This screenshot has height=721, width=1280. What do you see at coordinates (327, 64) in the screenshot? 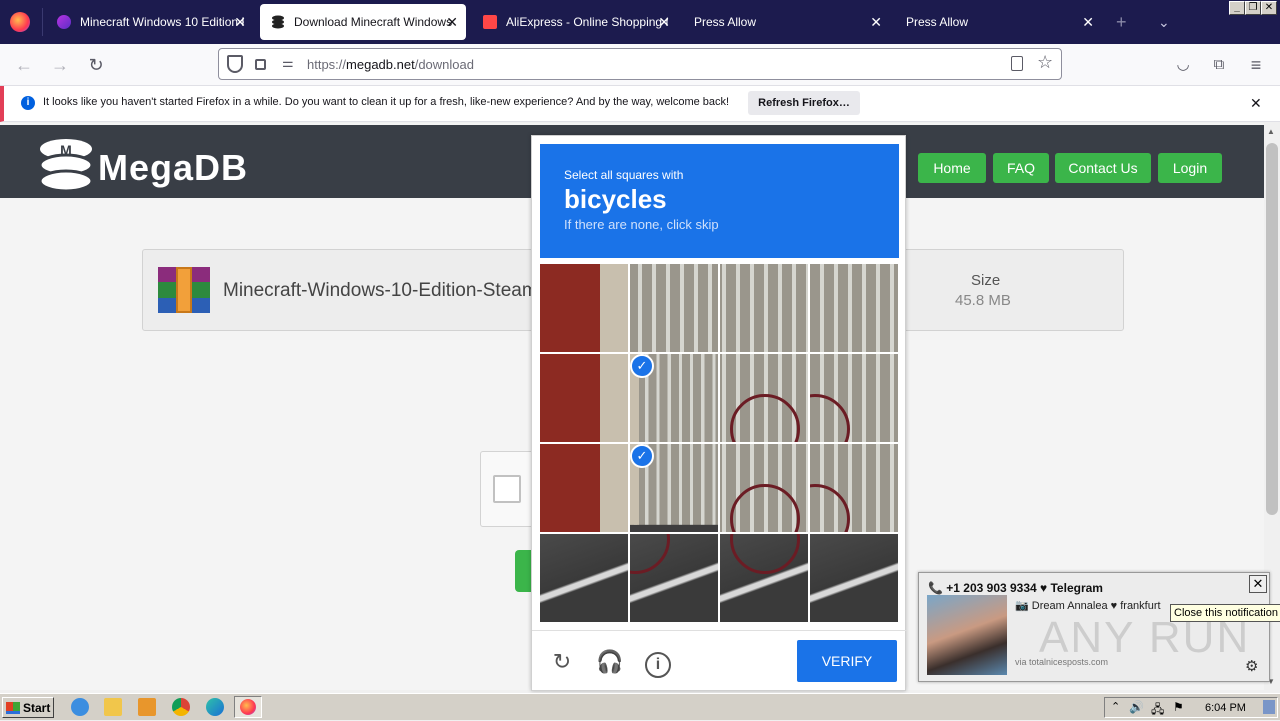
I see `url-prefix: https://` at bounding box center [327, 64].